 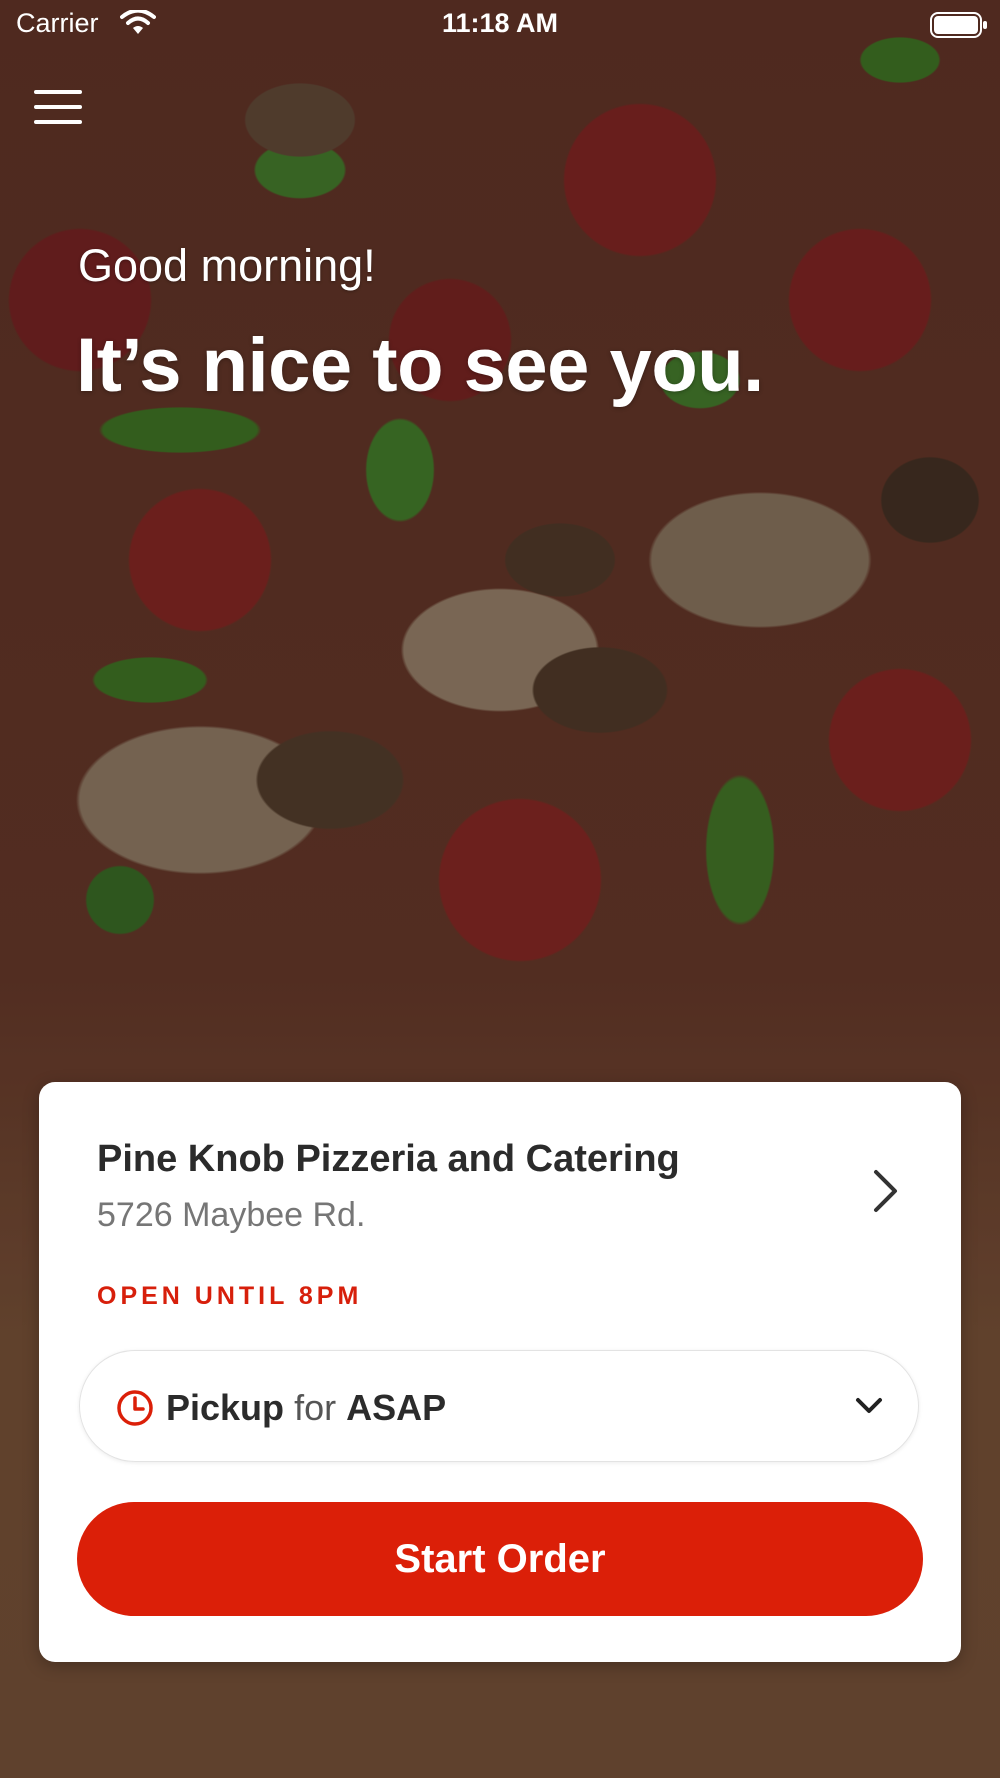 I want to click on status-bar: Carrier 11:18 AM, so click(x=500, y=25).